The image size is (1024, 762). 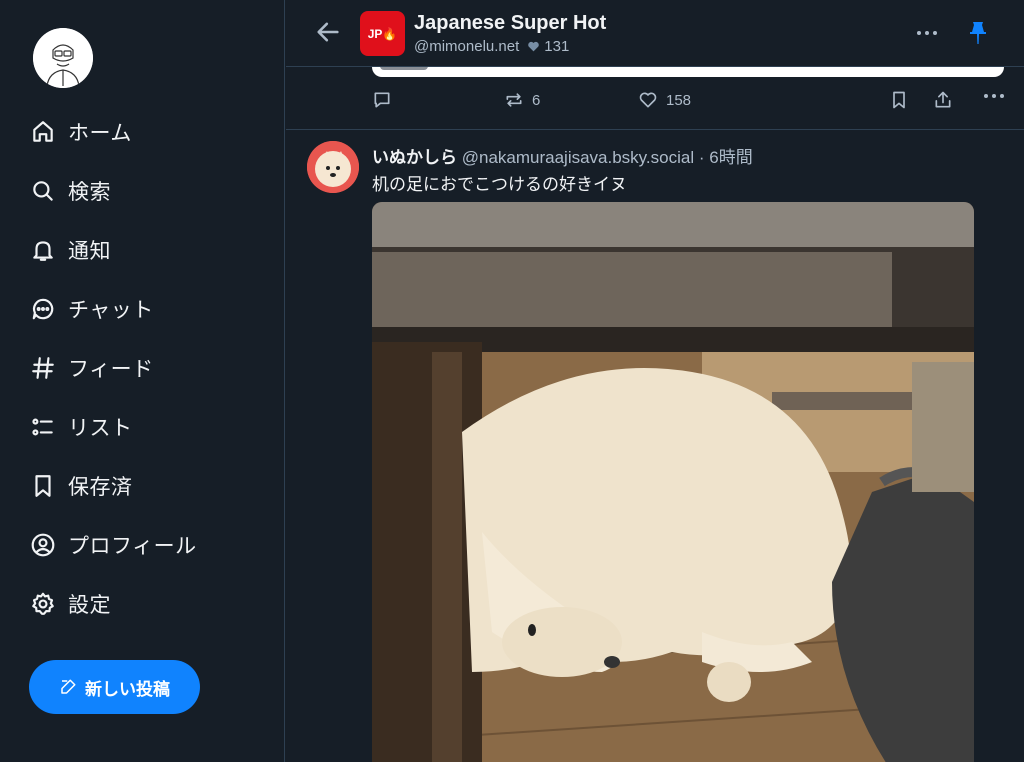 What do you see at coordinates (655, 129) in the screenshot?
I see `post-divider` at bounding box center [655, 129].